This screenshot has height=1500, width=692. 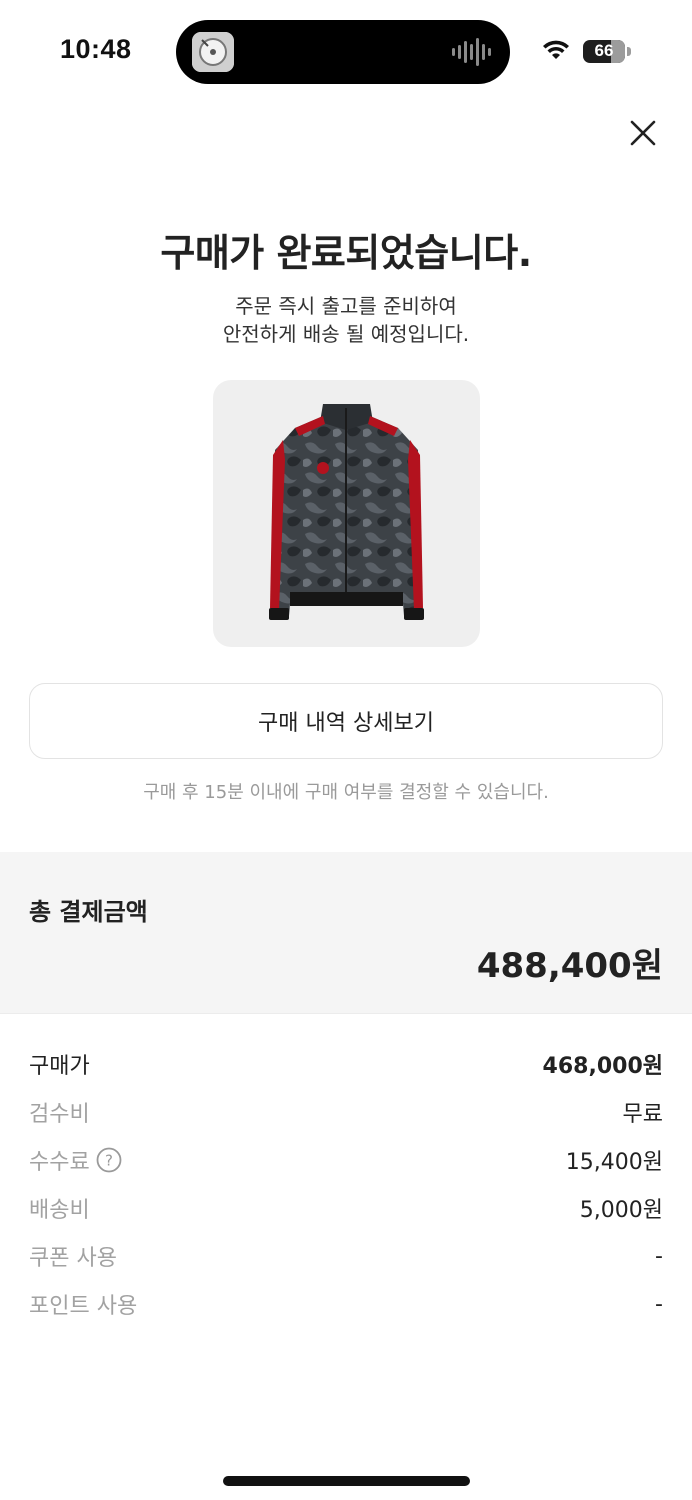 I want to click on wifi-icon, so click(x=556, y=49).